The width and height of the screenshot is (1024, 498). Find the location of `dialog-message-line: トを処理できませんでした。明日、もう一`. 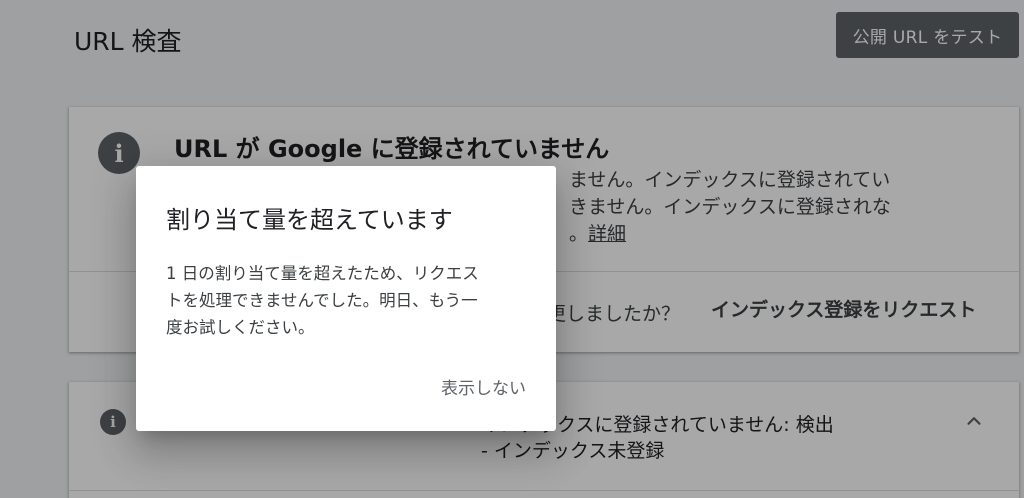

dialog-message-line: トを処理できませんでした。明日、もう一 is located at coordinates (322, 300).